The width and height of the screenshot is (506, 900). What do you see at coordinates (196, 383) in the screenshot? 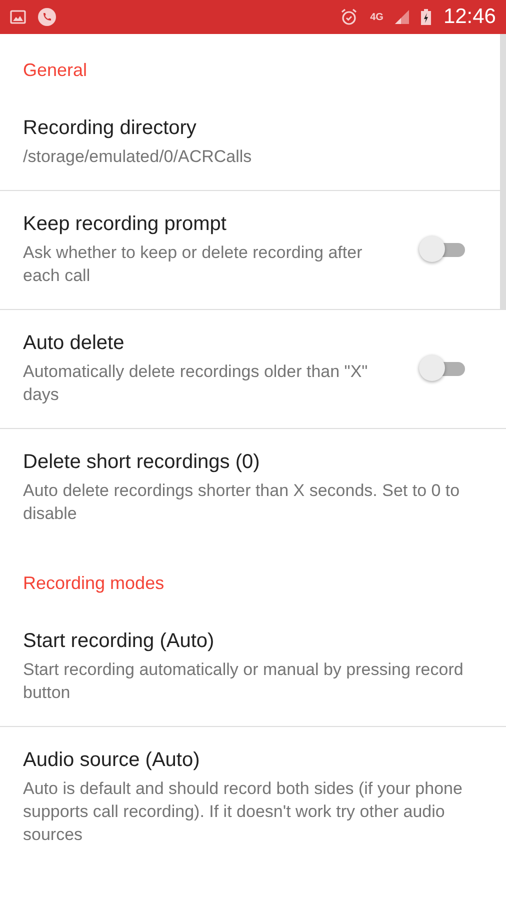
I see `setting-summary: Automatically delete recordings older than "X" days` at bounding box center [196, 383].